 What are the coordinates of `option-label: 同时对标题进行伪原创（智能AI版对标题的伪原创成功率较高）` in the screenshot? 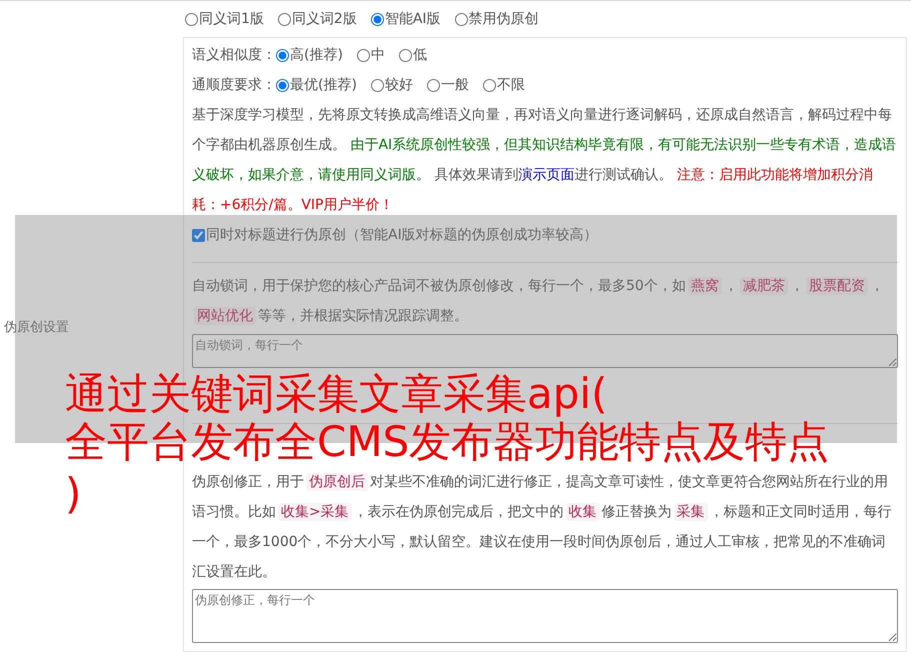 It's located at (402, 235).